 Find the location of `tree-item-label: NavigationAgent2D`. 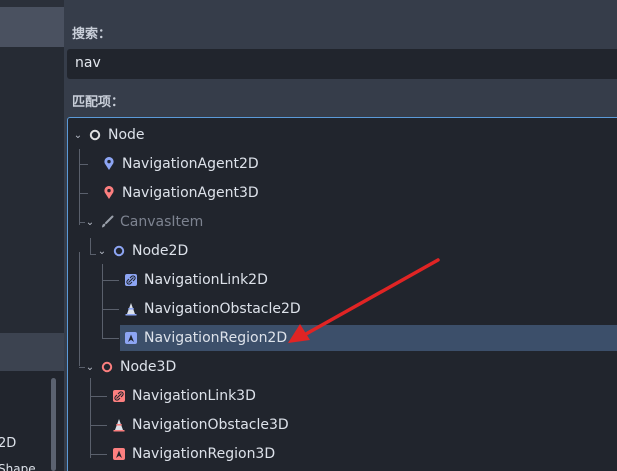

tree-item-label: NavigationAgent2D is located at coordinates (190, 164).